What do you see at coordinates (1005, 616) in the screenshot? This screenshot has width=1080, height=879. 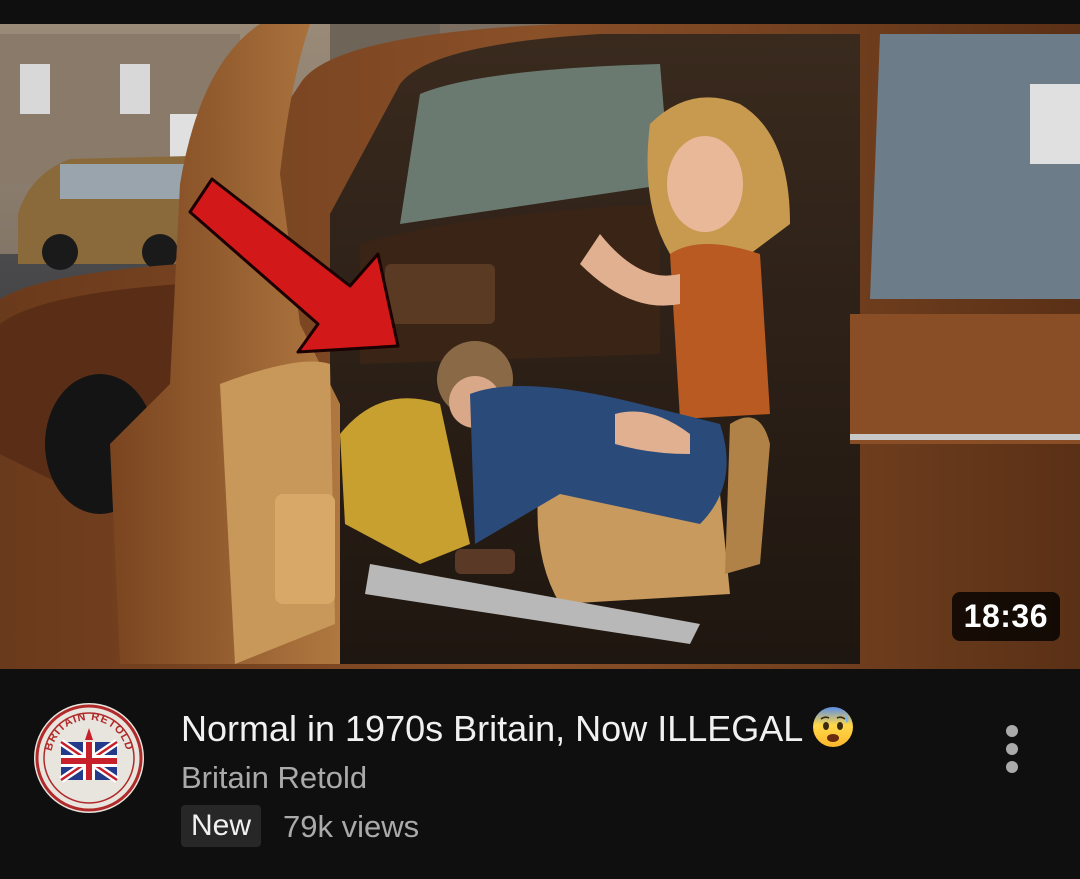 I see `duration-badge: 18:36` at bounding box center [1005, 616].